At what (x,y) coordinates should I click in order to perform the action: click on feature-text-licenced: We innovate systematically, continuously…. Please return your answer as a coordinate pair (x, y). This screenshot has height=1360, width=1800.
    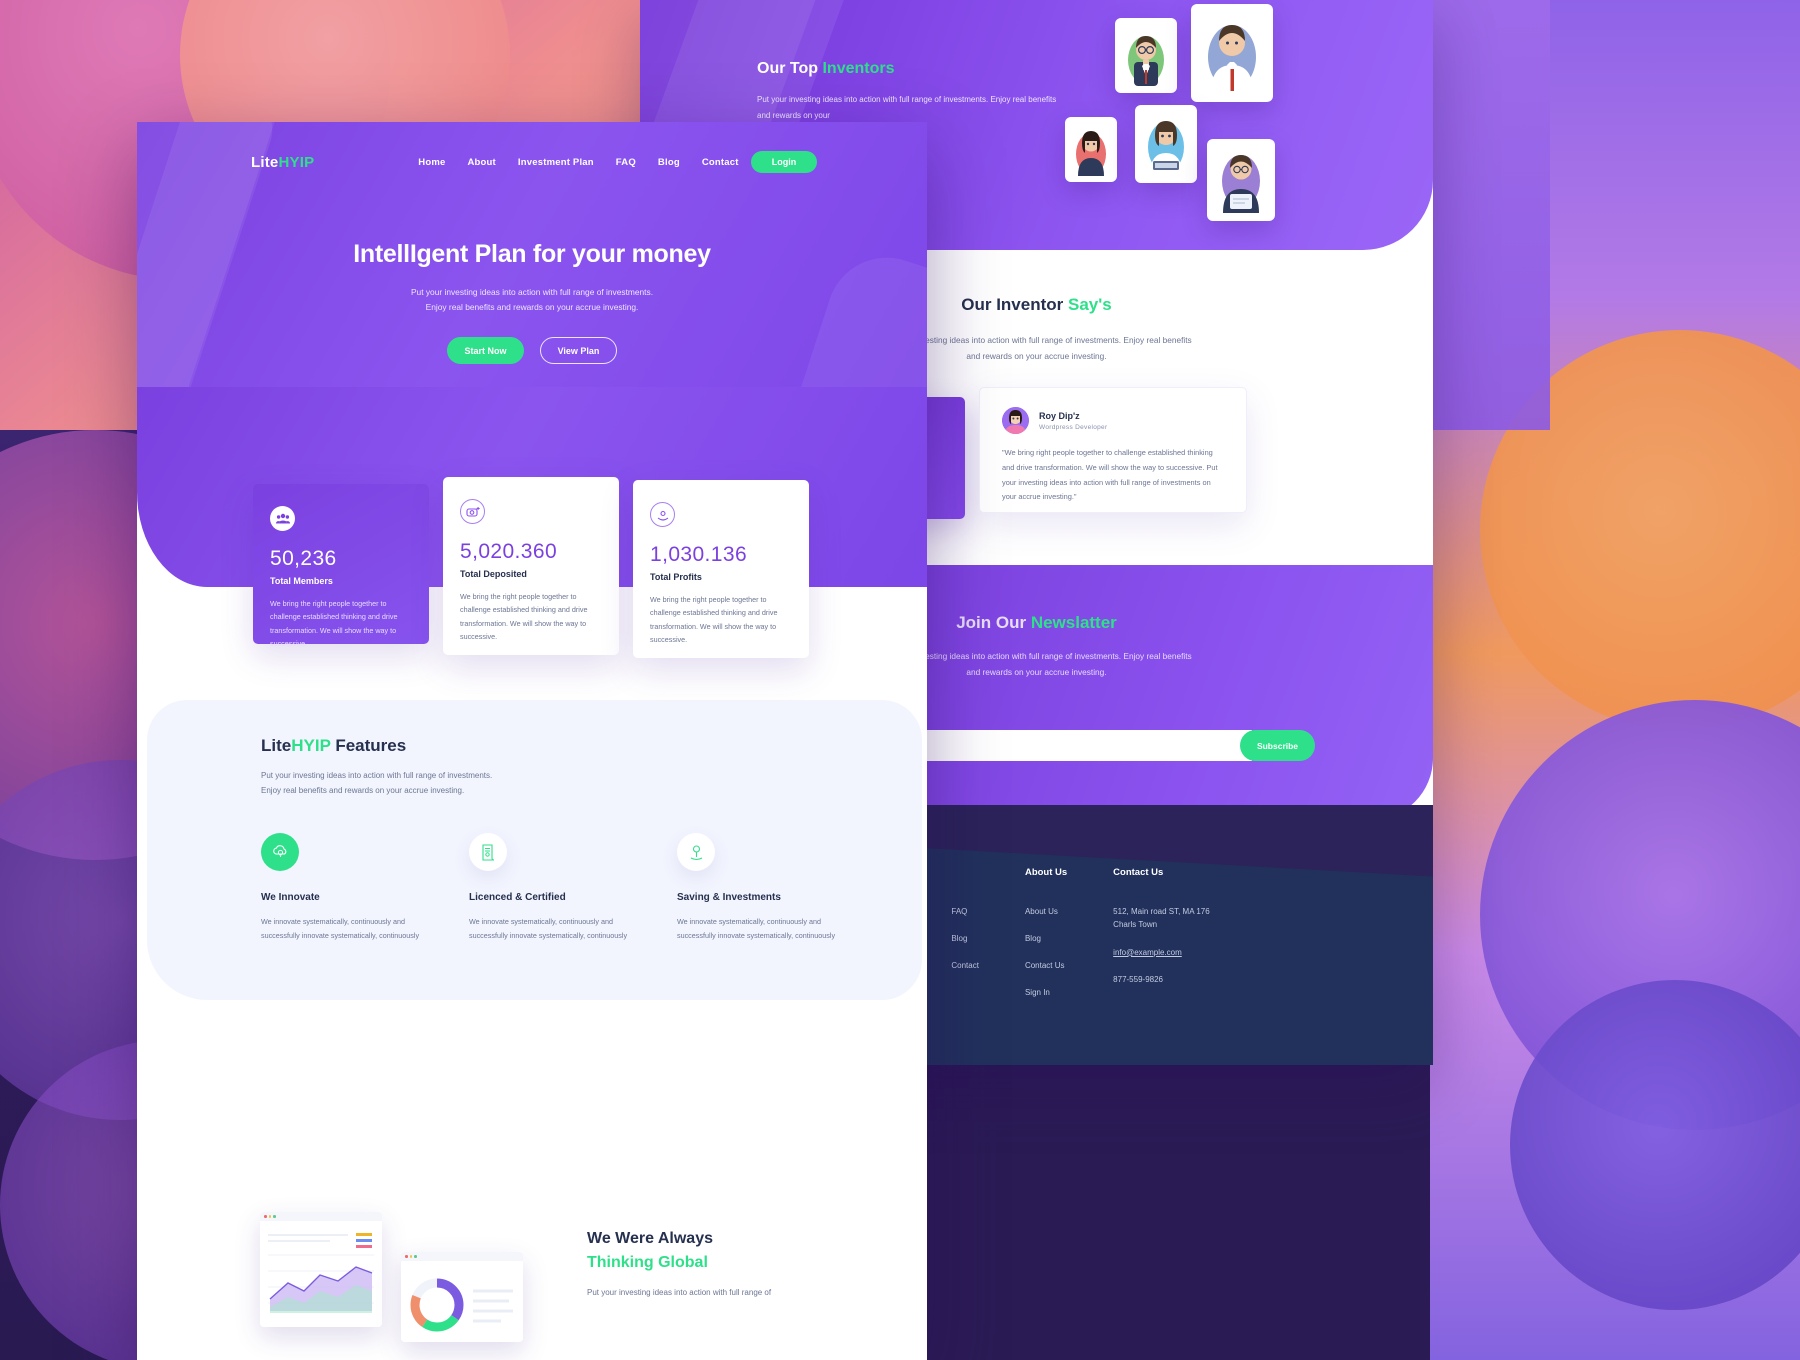
    Looking at the image, I should click on (548, 928).